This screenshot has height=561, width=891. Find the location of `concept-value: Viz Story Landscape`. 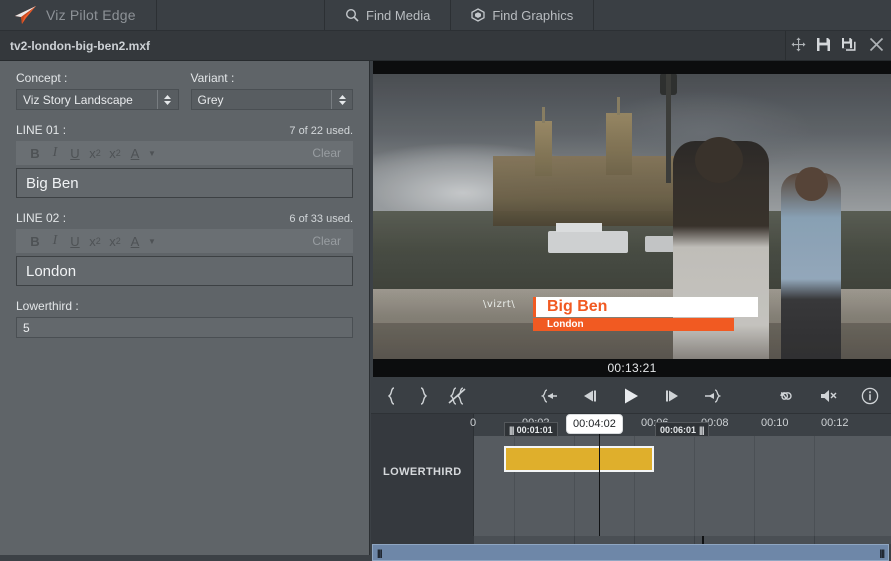

concept-value: Viz Story Landscape is located at coordinates (78, 99).